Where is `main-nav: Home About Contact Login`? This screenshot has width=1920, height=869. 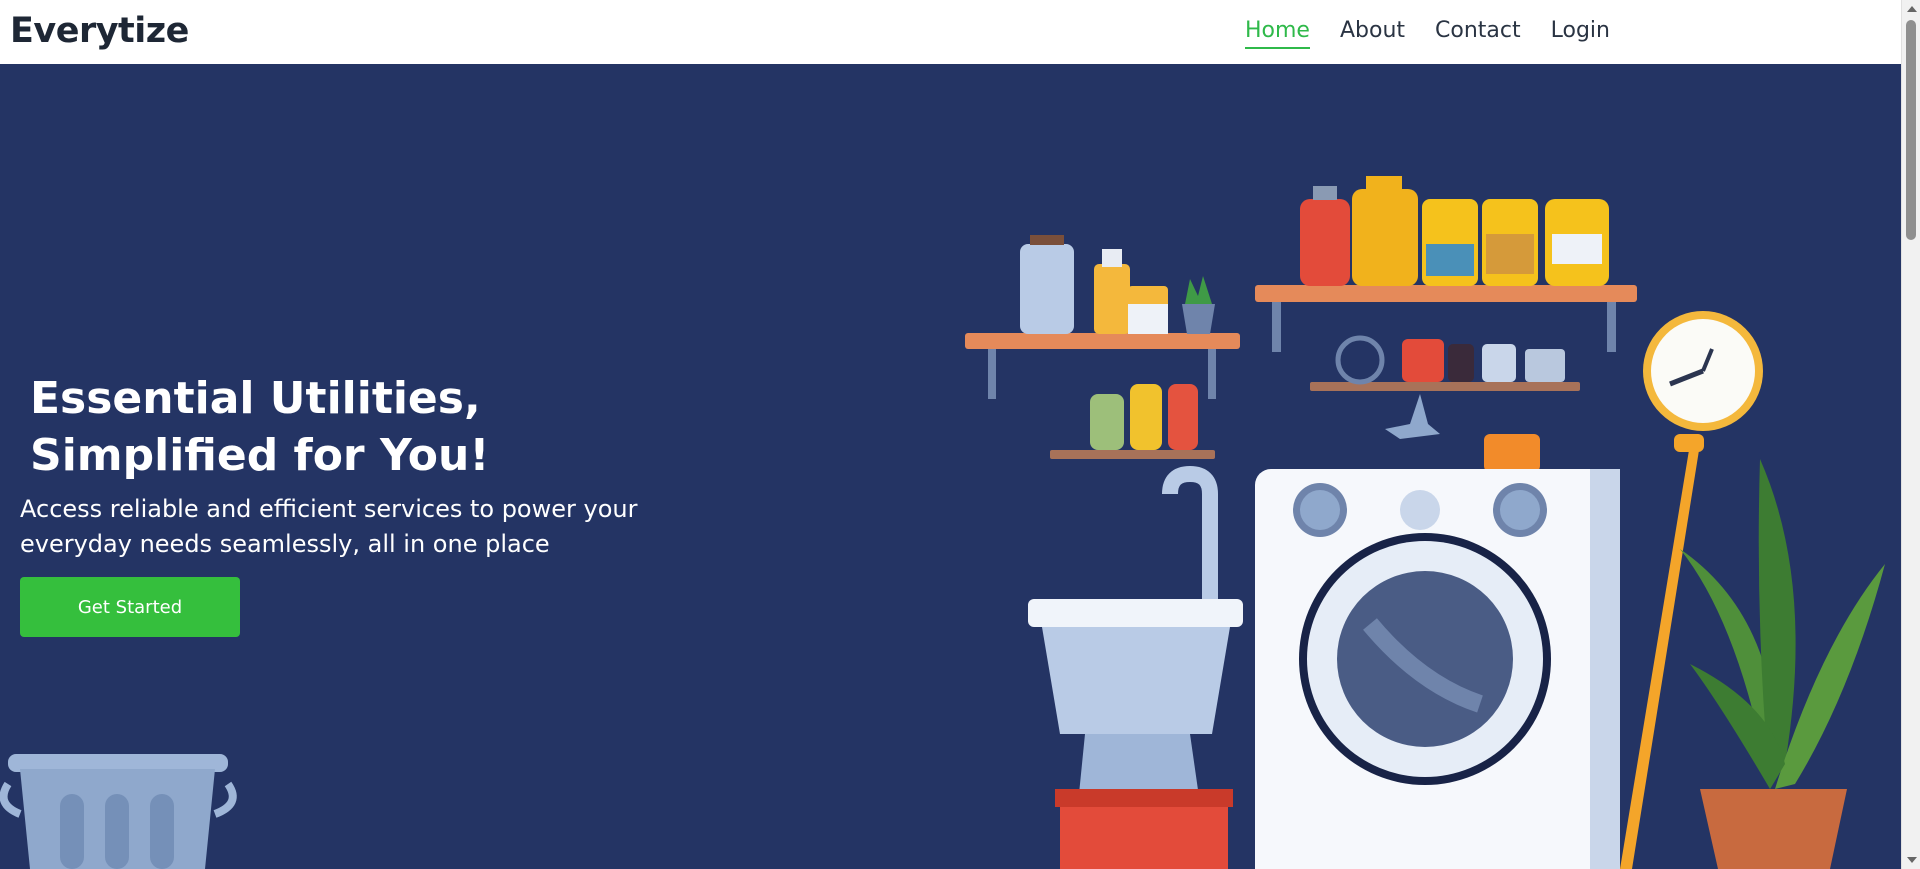 main-nav: Home About Contact Login is located at coordinates (1442, 33).